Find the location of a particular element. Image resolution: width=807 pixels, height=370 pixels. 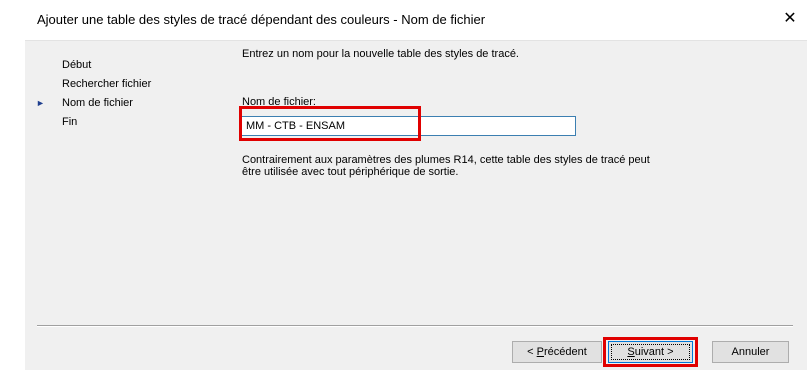

step-nom-de-fichier: ► Nom de fichier is located at coordinates (93, 103).